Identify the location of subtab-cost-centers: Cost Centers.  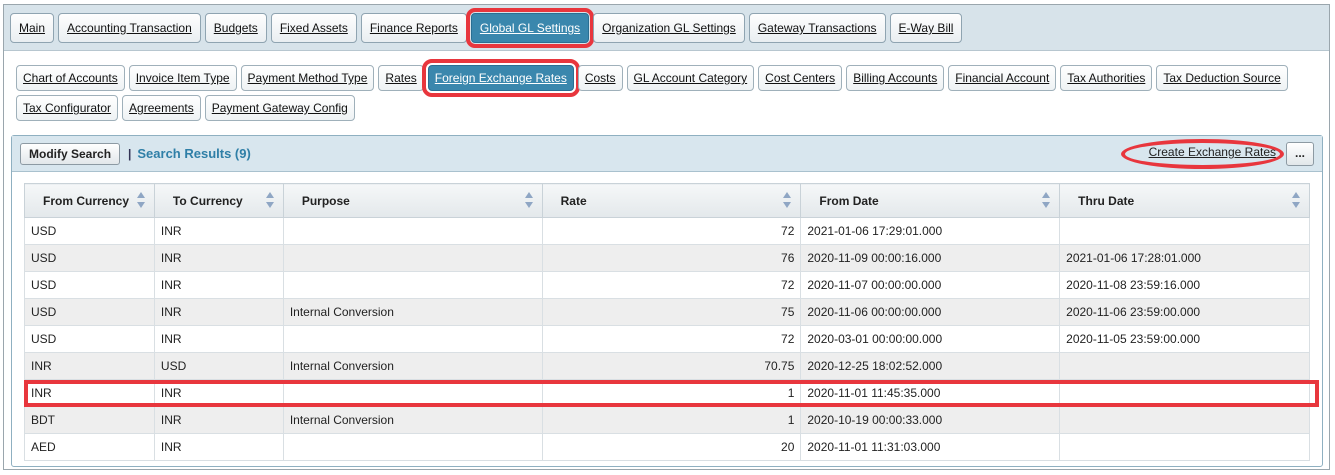
(800, 78).